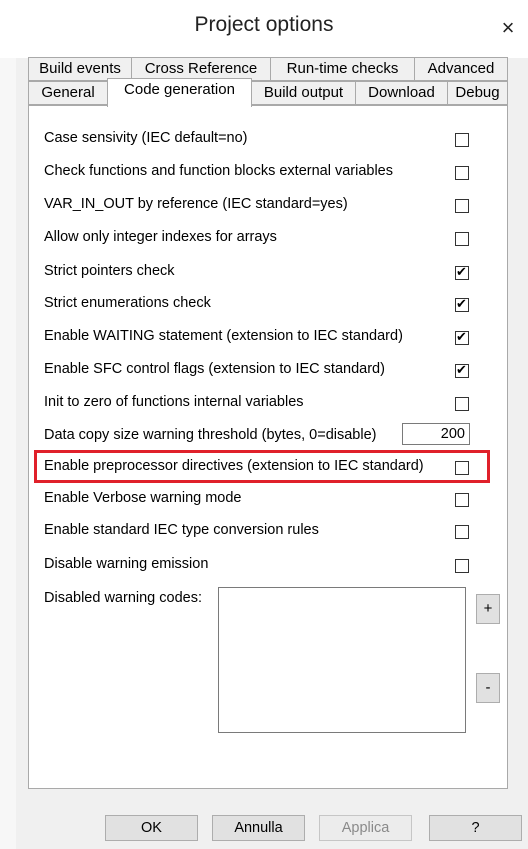  I want to click on tab-run-time-checks: Run-time checks, so click(342, 69).